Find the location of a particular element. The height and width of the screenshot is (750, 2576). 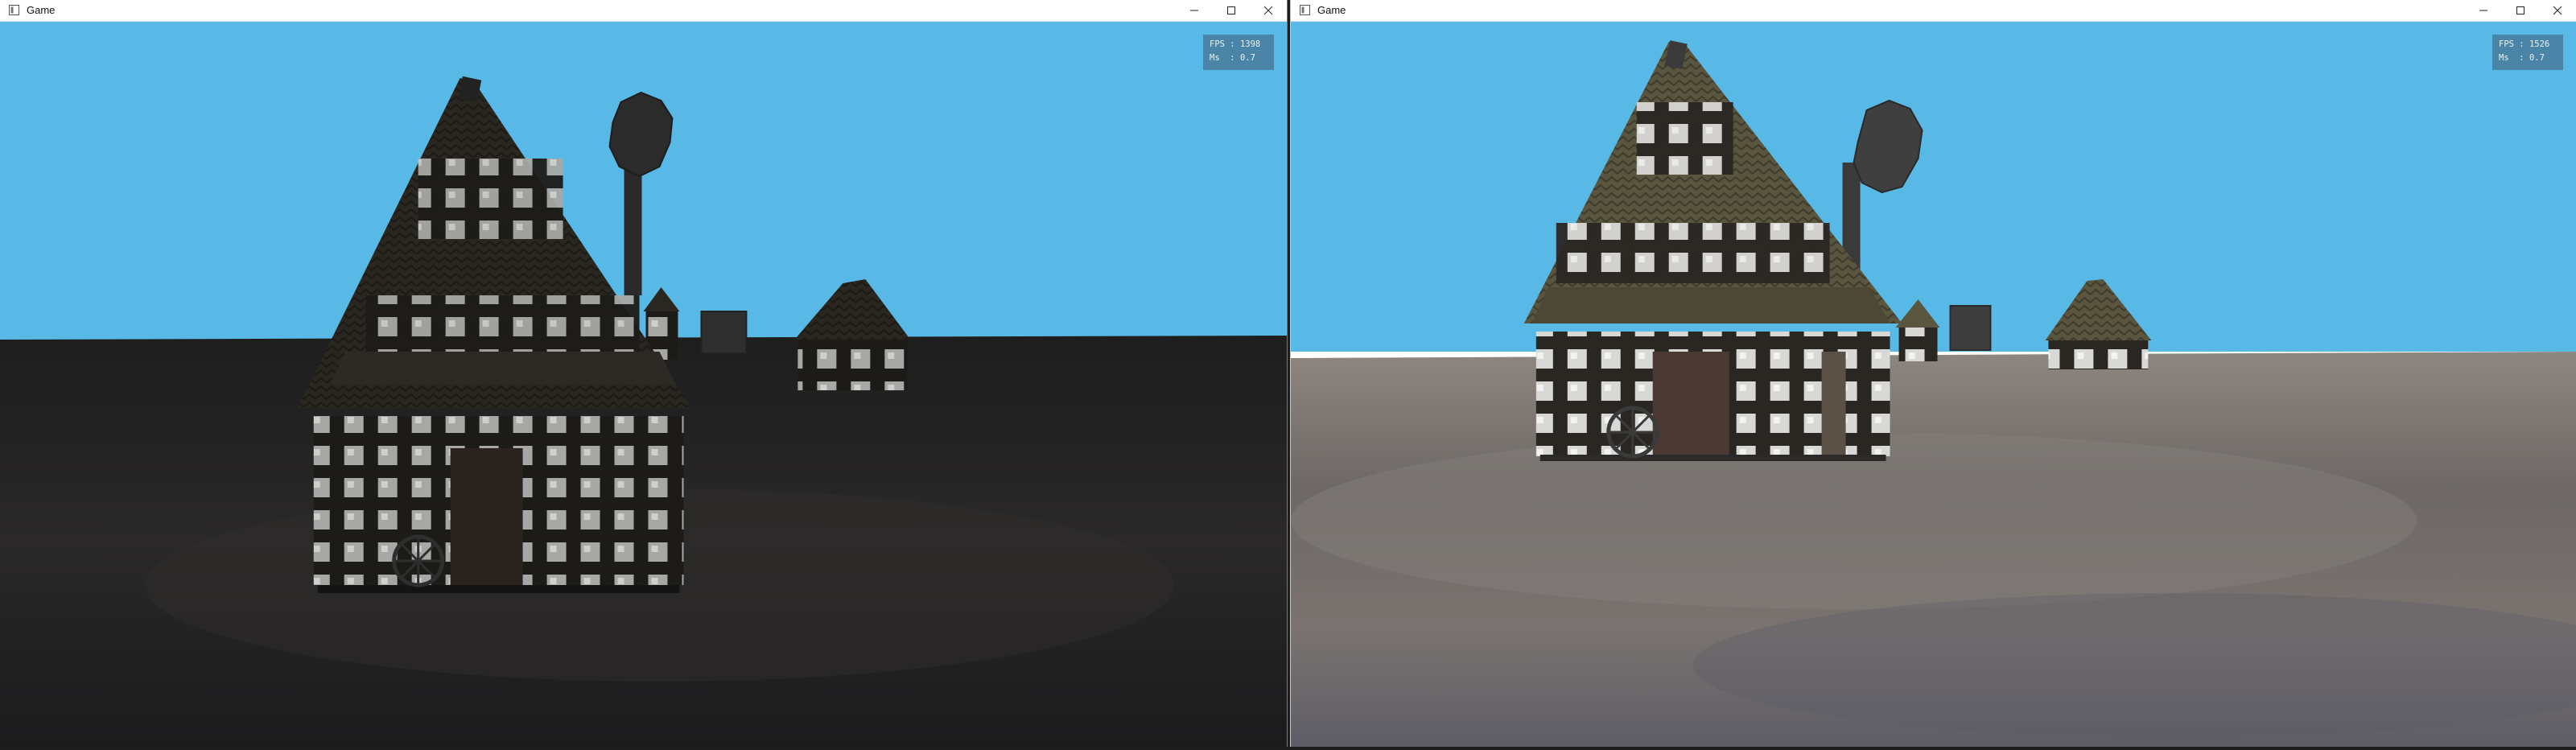

fps-value: 1398 is located at coordinates (1250, 44).